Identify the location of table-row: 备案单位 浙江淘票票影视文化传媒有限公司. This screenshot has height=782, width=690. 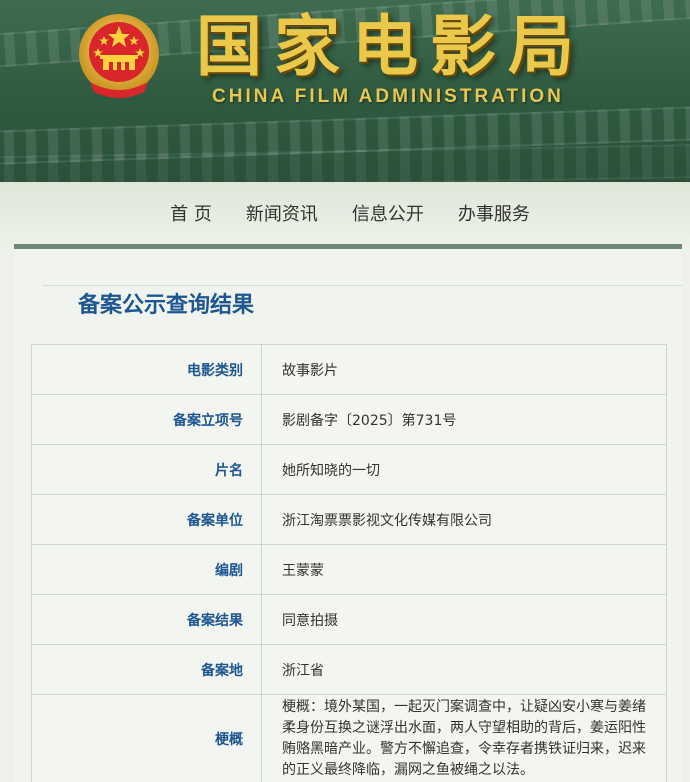
(349, 519).